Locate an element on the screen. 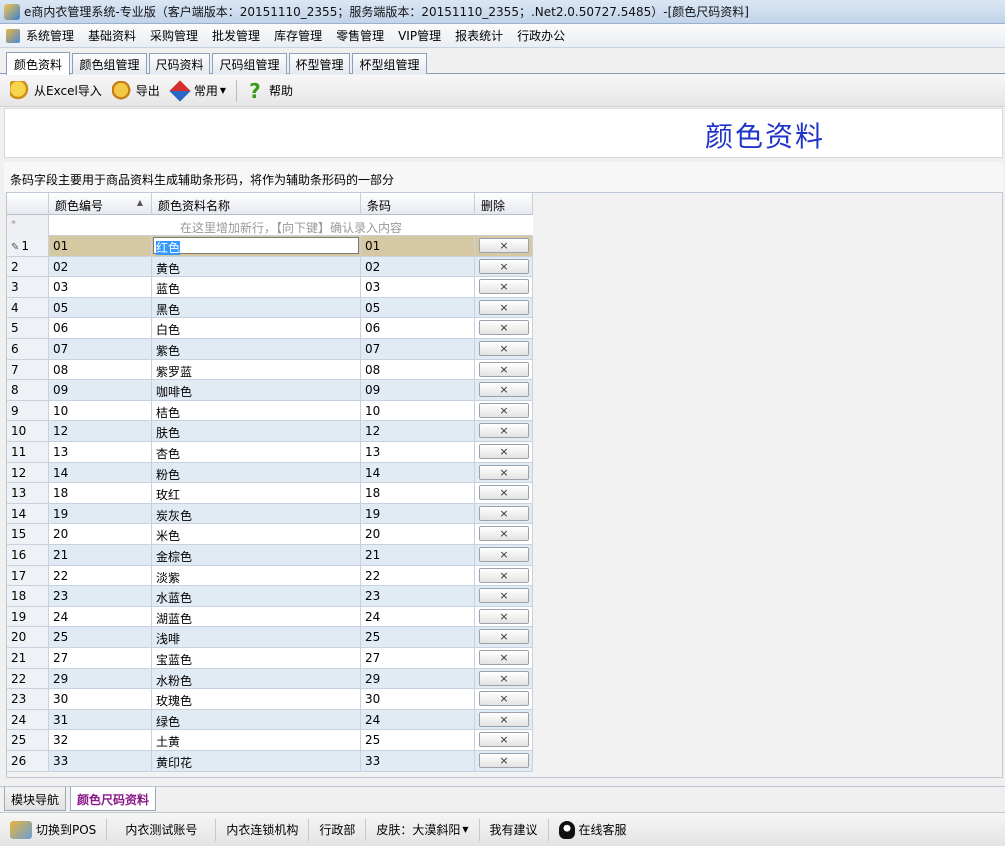 The height and width of the screenshot is (846, 1005). cell-barcode: 30 is located at coordinates (418, 699).